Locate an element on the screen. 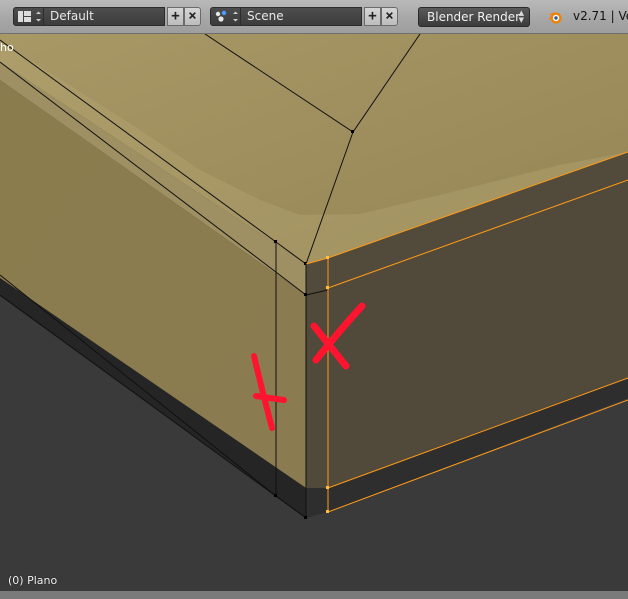  bottom-header-strip is located at coordinates (314, 595).